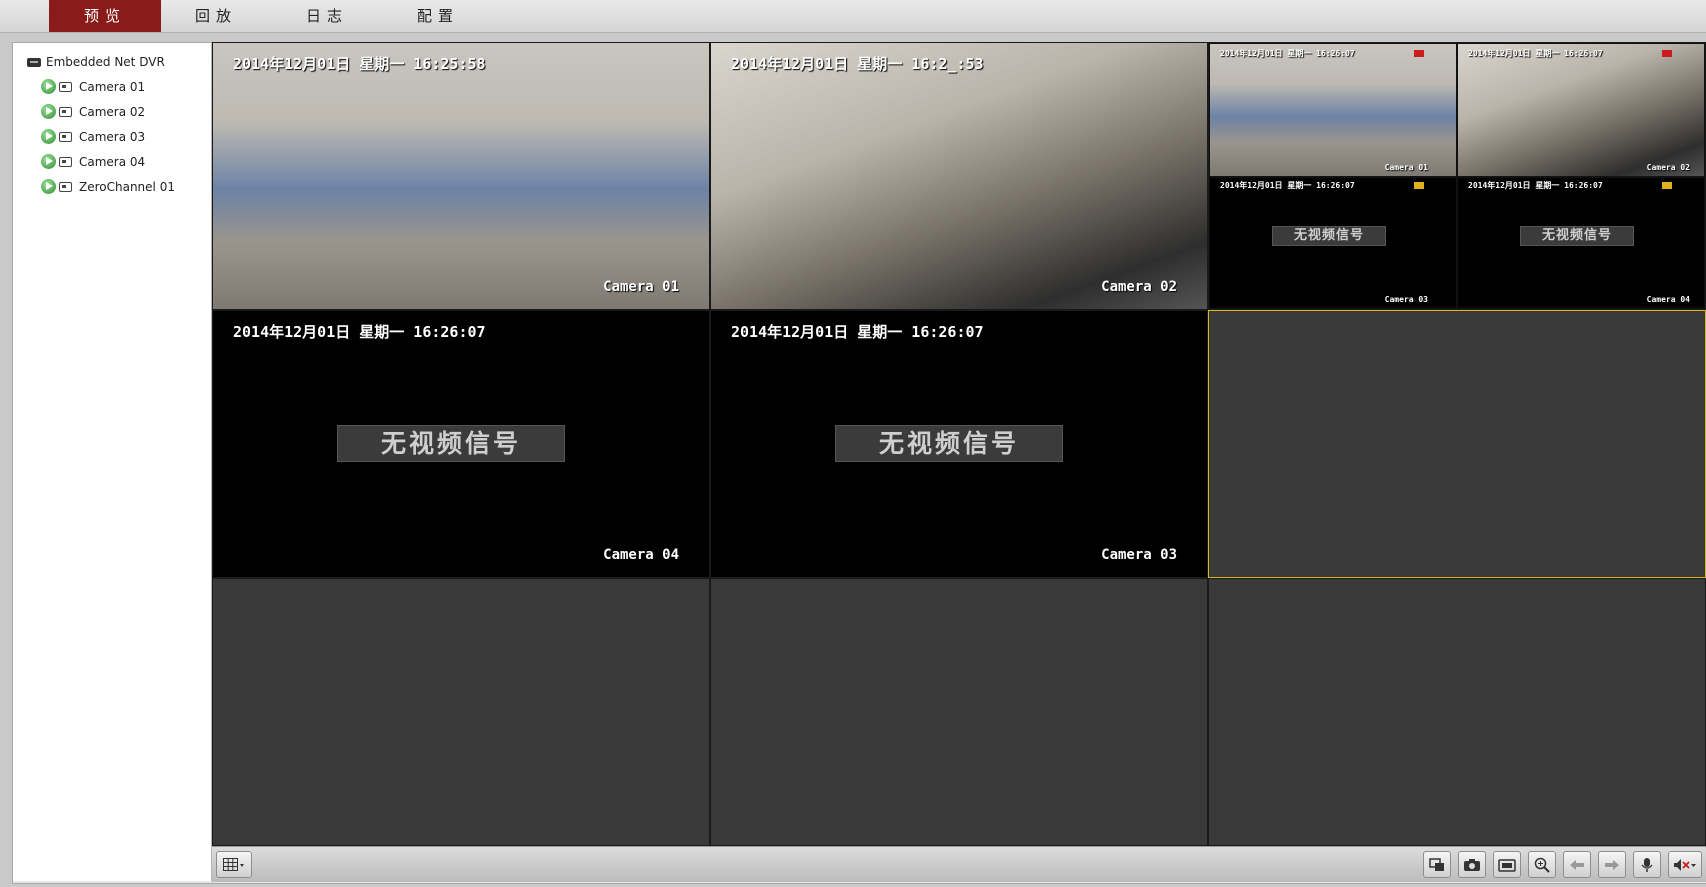  Describe the element at coordinates (327, 16) in the screenshot. I see `tab-log: 日志` at that location.